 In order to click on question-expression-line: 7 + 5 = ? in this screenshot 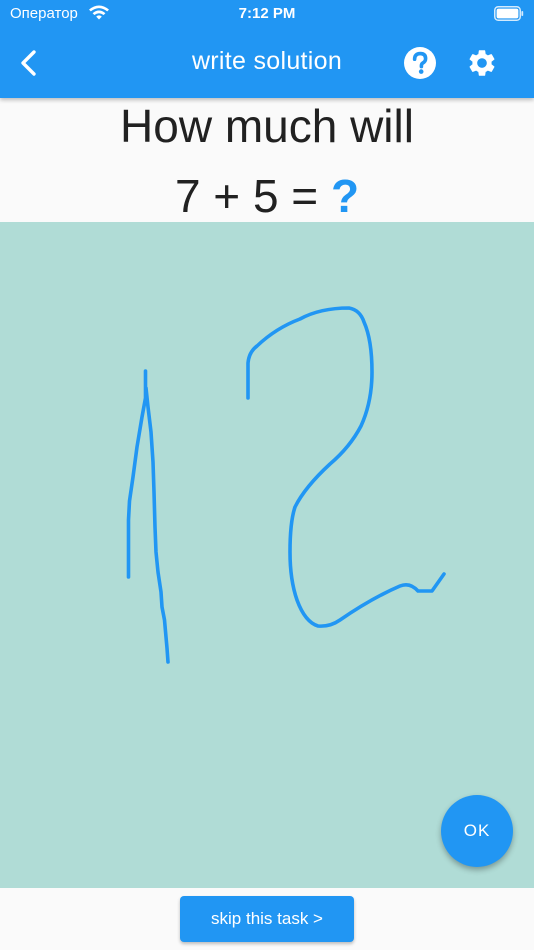, I will do `click(267, 196)`.